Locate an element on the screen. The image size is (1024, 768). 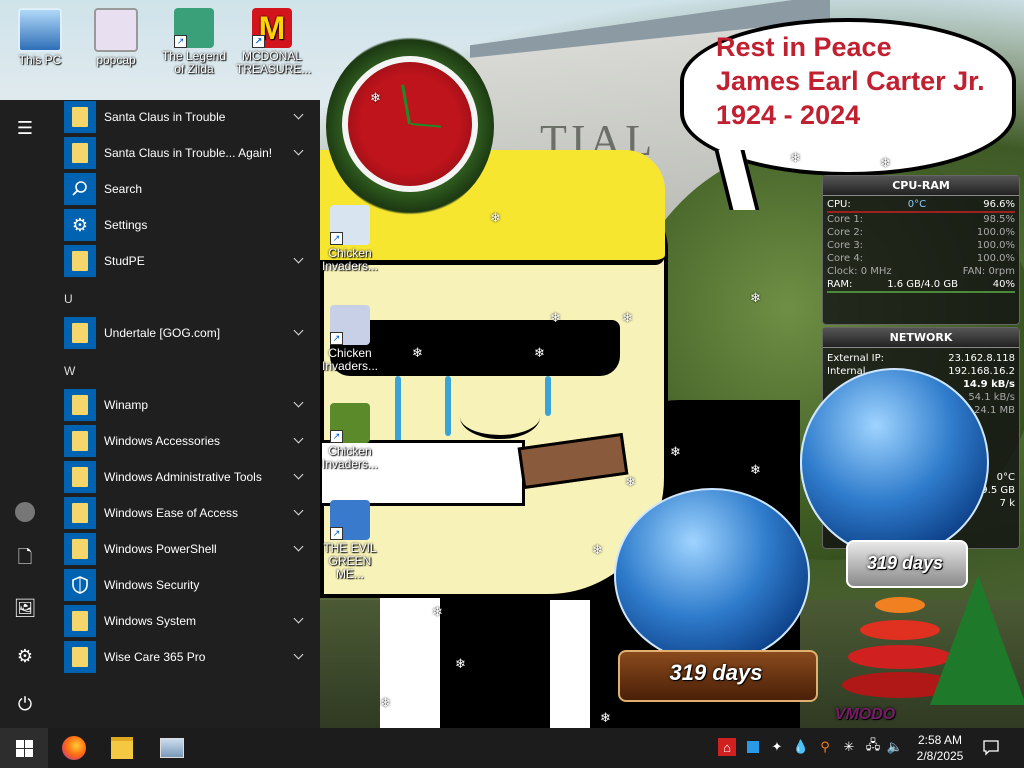
core-row: Core 4: 100.0% is located at coordinates (921, 258).